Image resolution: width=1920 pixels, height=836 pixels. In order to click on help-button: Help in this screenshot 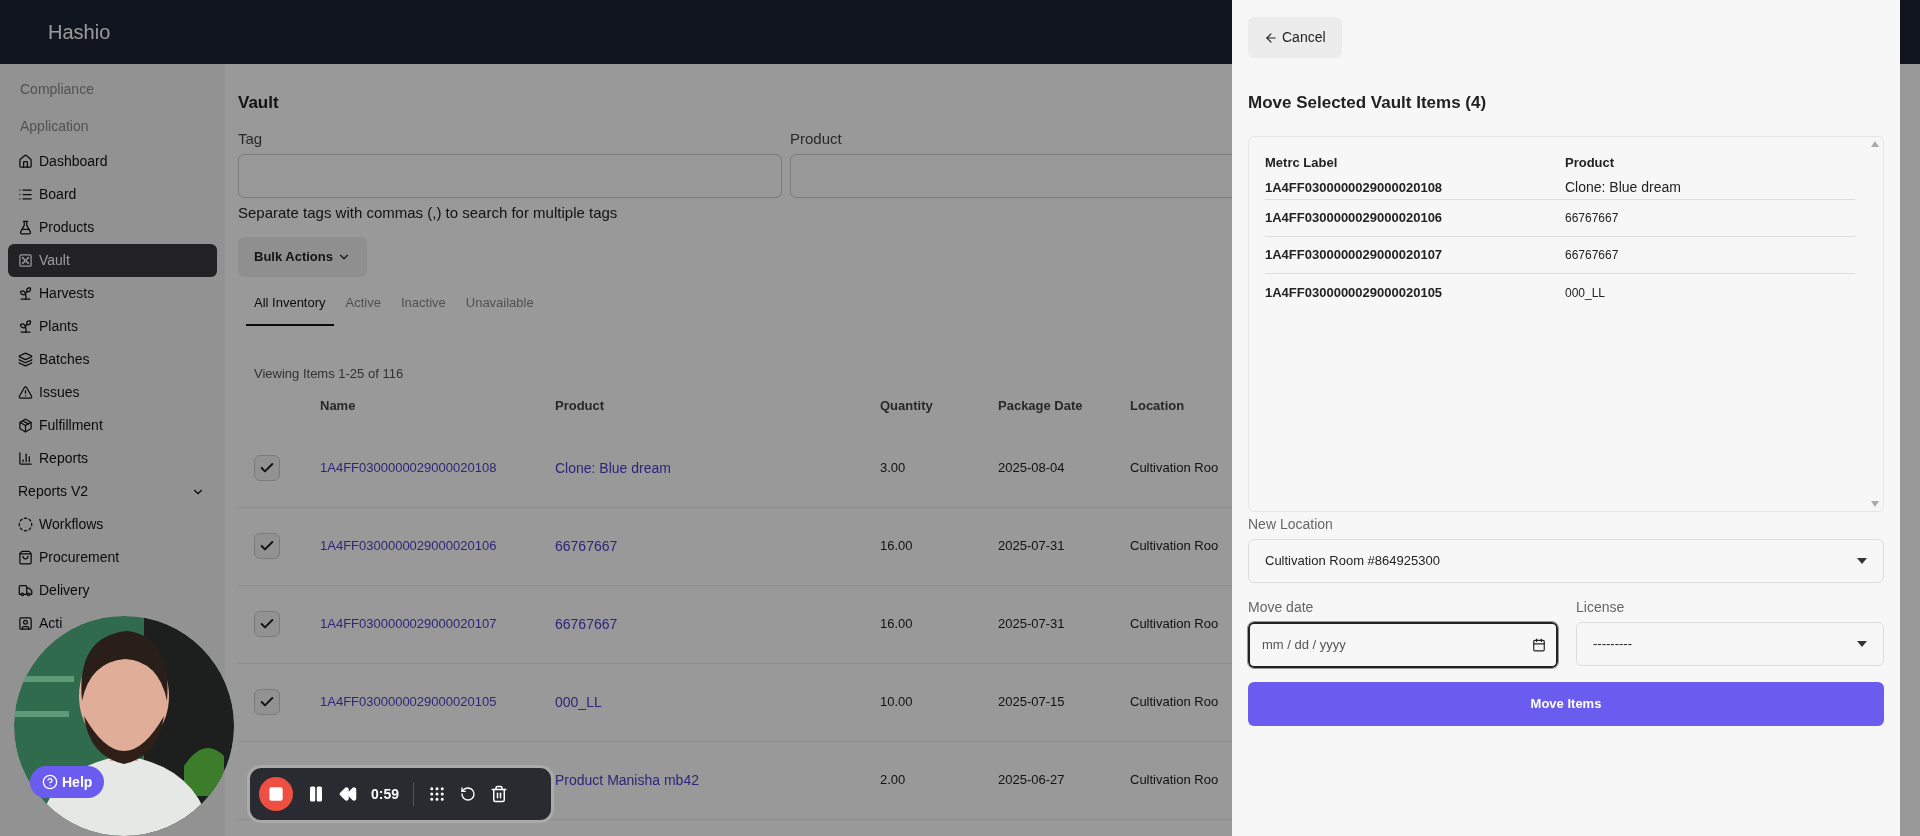, I will do `click(67, 782)`.